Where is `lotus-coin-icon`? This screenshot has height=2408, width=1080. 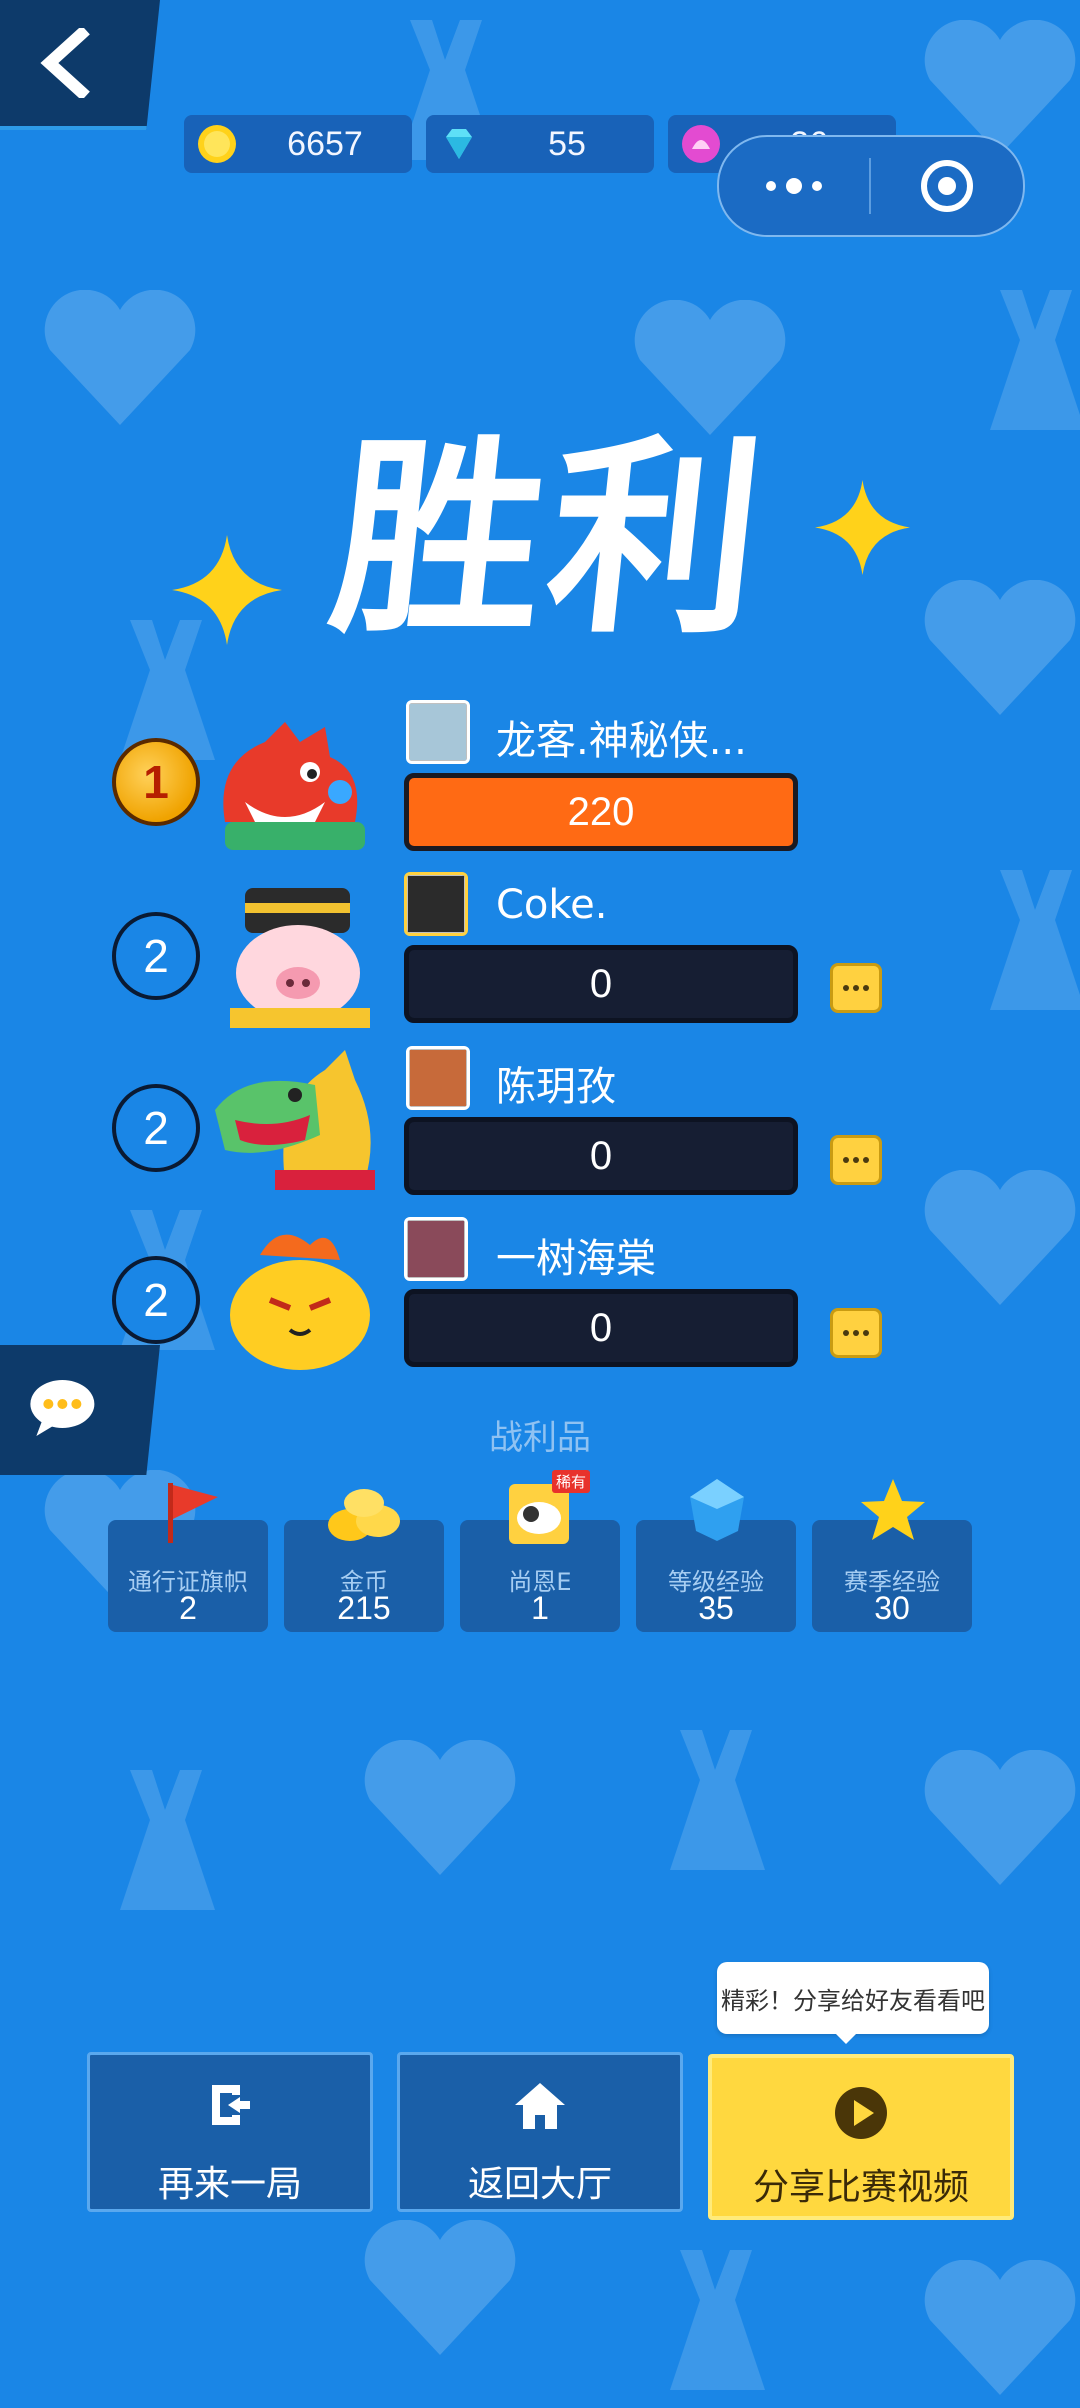
lotus-coin-icon is located at coordinates (701, 144).